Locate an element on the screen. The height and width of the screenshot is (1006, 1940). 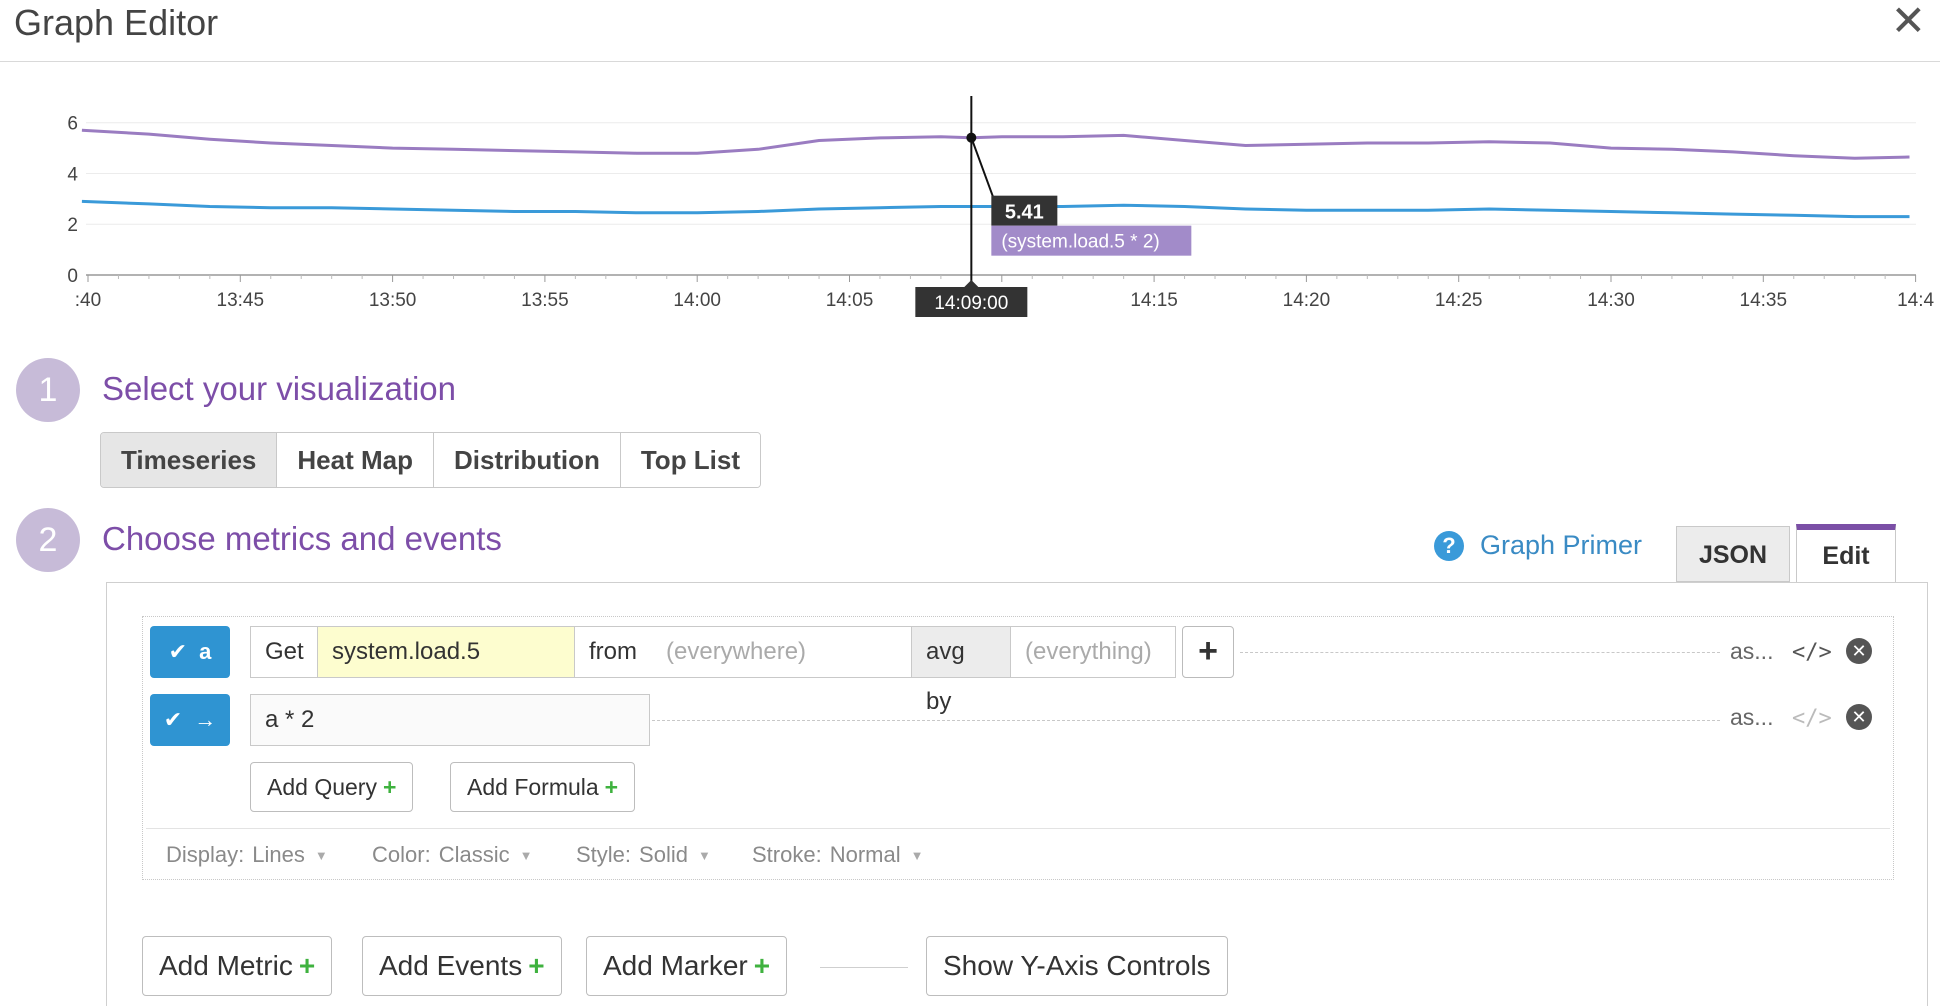
metric-input: system.load.5 is located at coordinates (446, 652).